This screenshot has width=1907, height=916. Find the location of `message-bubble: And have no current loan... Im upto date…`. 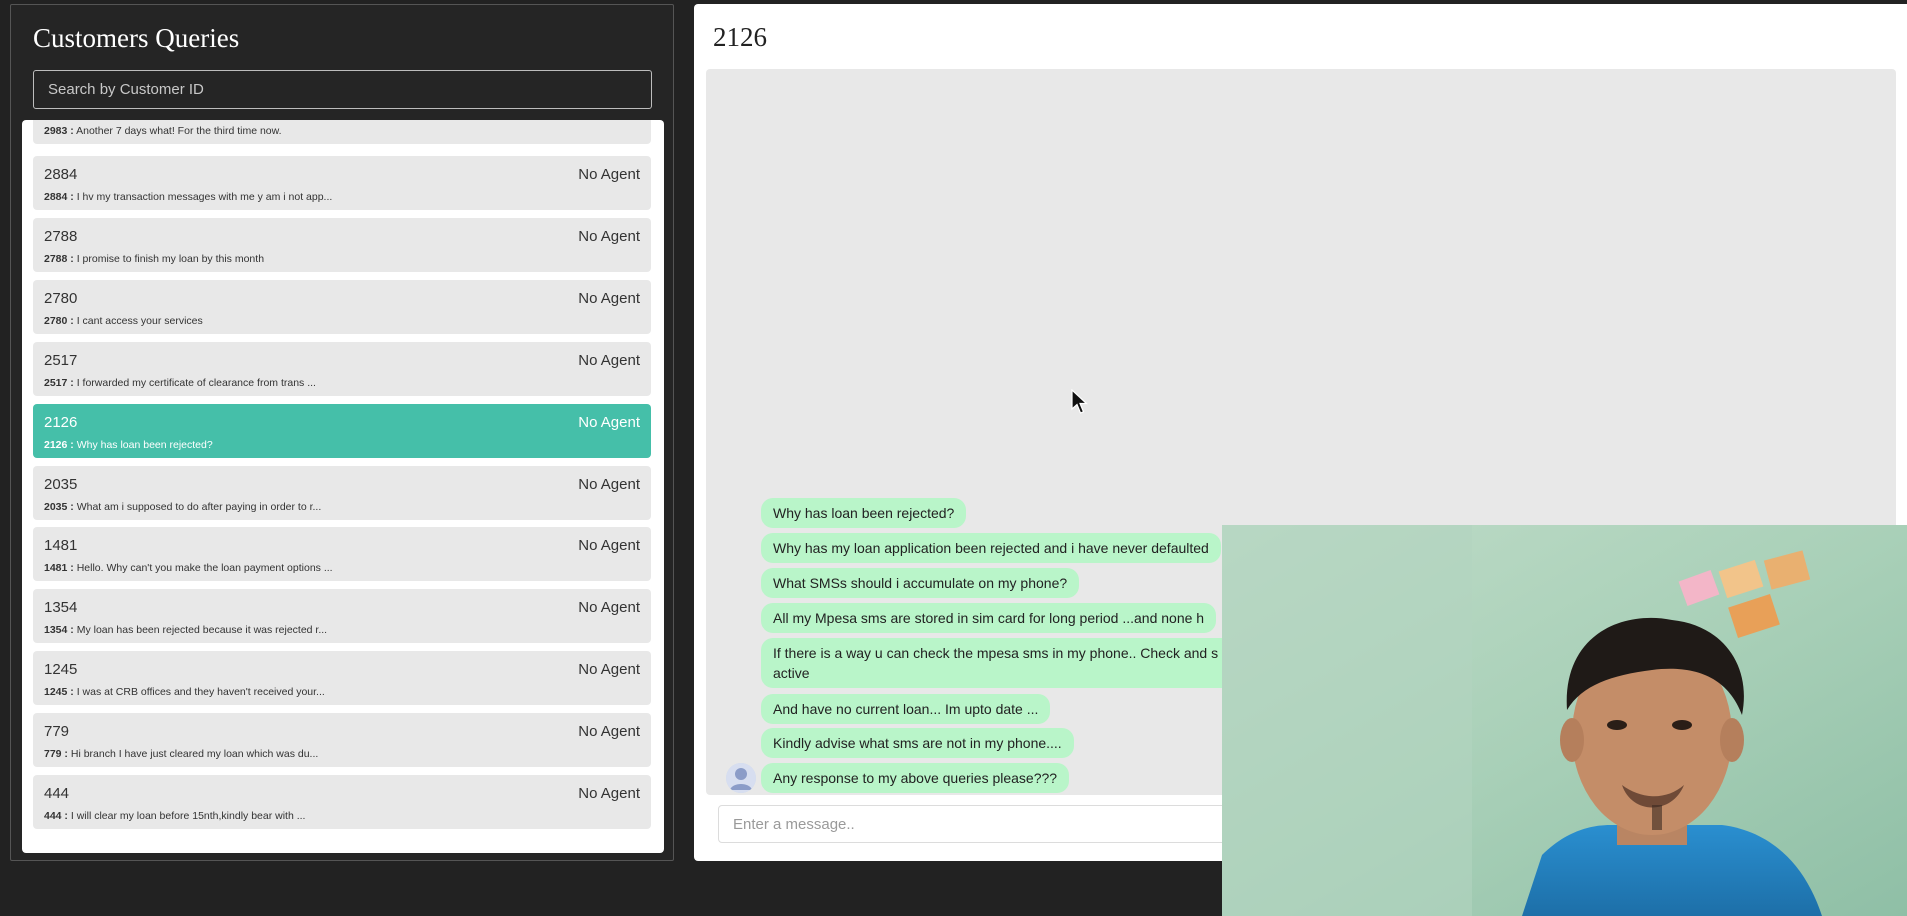

message-bubble: And have no current loan... Im upto date… is located at coordinates (906, 709).